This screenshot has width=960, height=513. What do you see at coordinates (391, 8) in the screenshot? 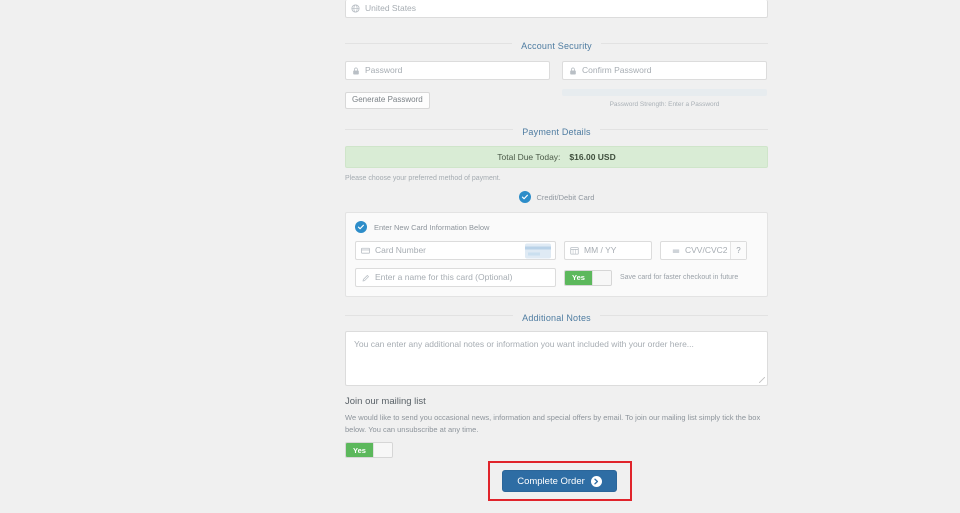
I see `country-value: United States` at bounding box center [391, 8].